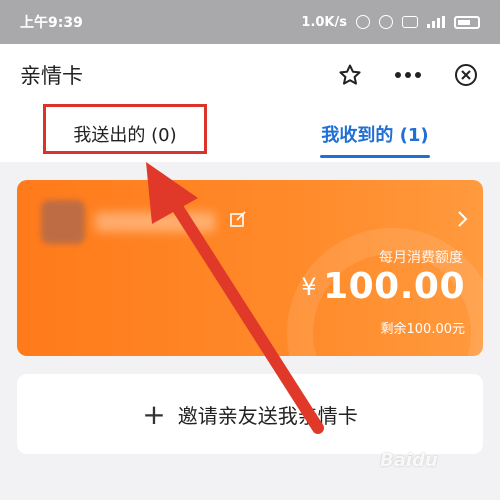  I want to click on chevron-right-icon, so click(463, 219).